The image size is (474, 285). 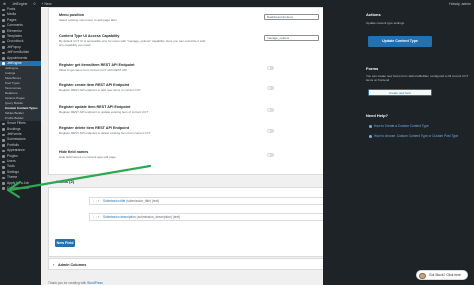 What do you see at coordinates (203, 264) in the screenshot?
I see `admin-columns-card: › Admin Columns` at bounding box center [203, 264].